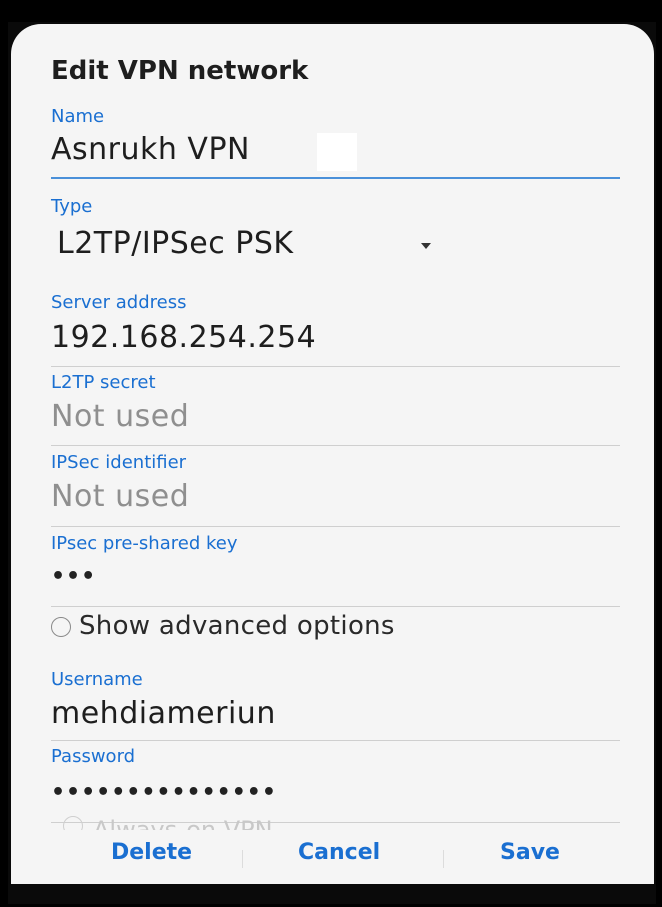  I want to click on ipsec-identifier-field: Not used, so click(120, 496).